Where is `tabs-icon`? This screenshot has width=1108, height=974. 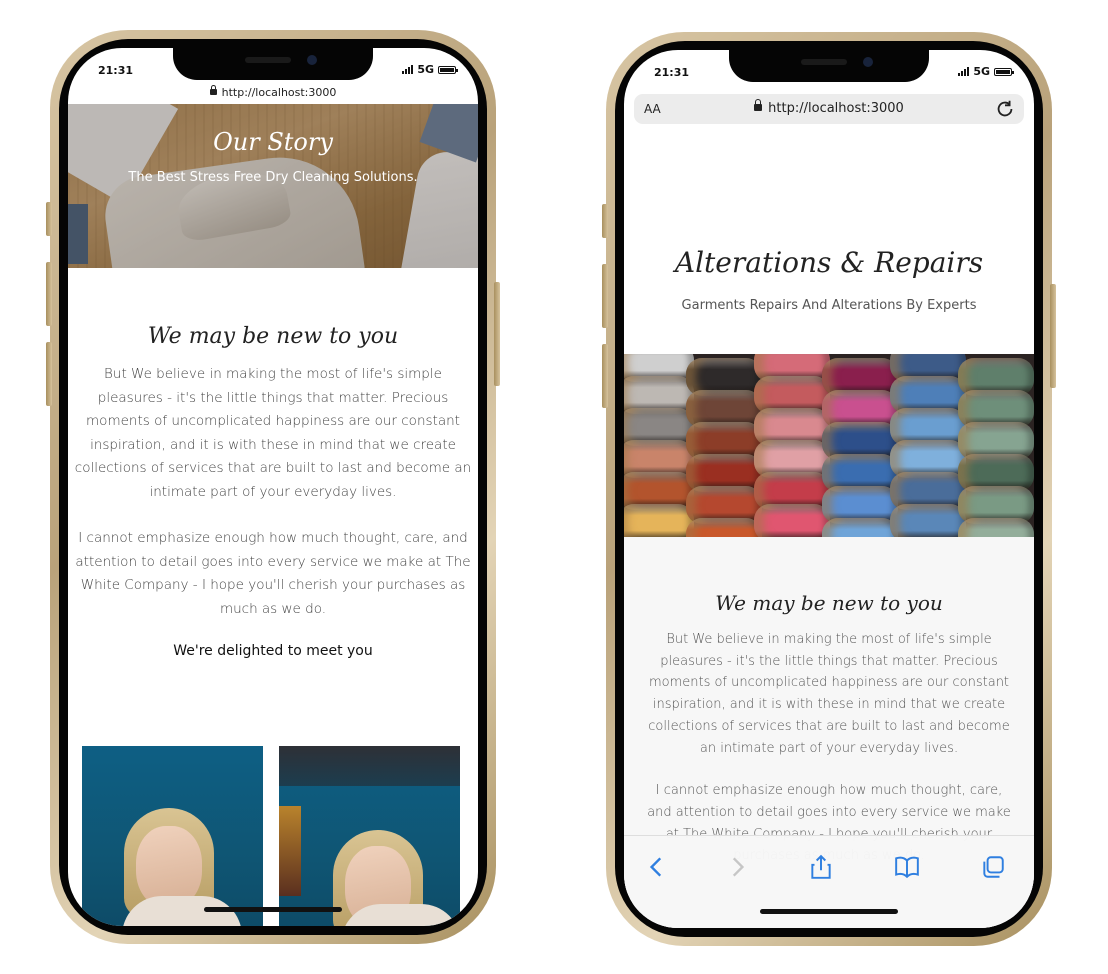
tabs-icon is located at coordinates (993, 867).